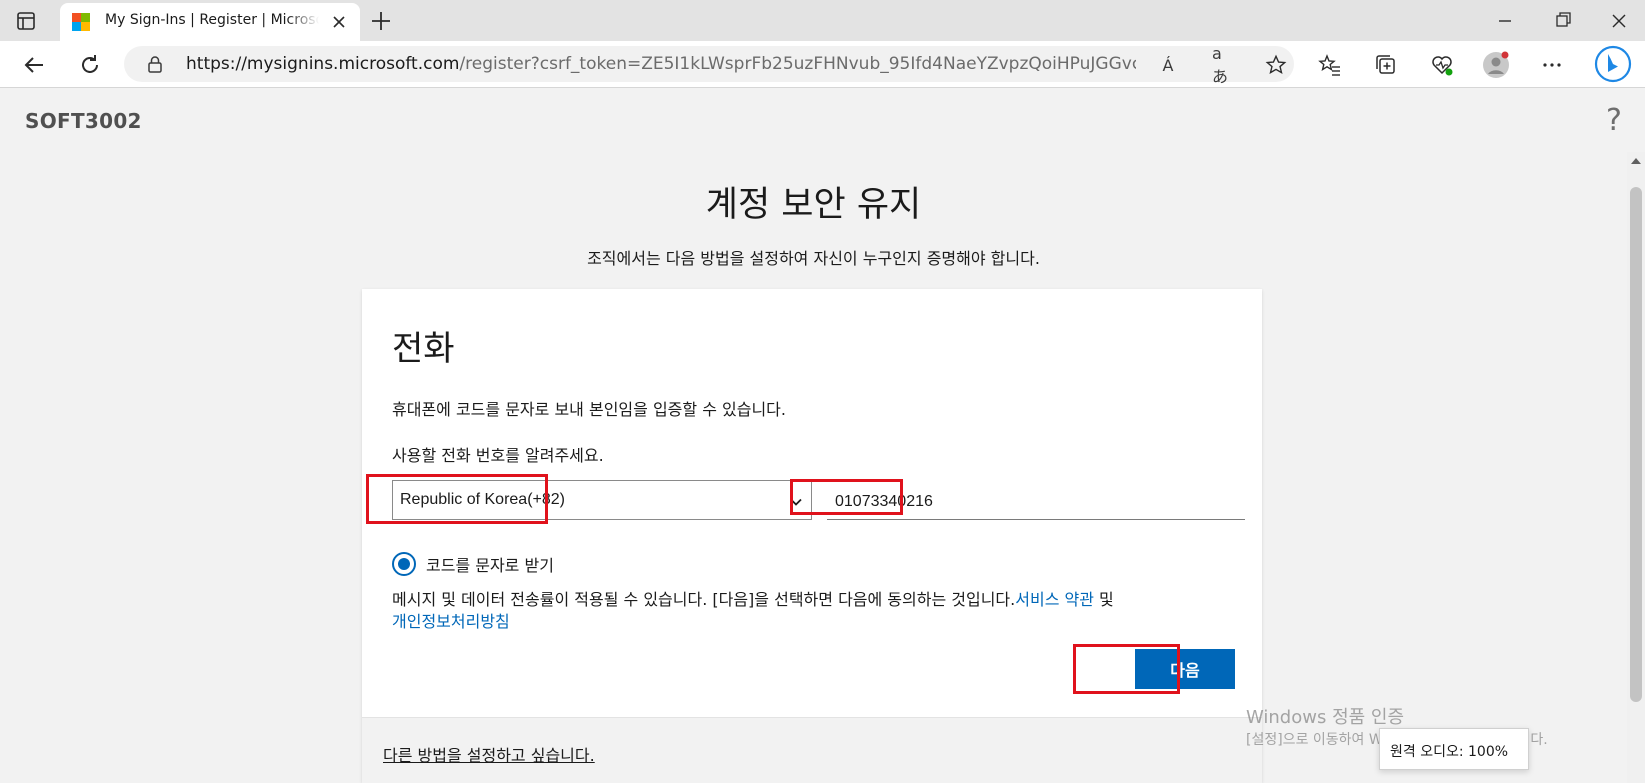 This screenshot has width=1645, height=783. What do you see at coordinates (1505, 21) in the screenshot?
I see `minimize-icon` at bounding box center [1505, 21].